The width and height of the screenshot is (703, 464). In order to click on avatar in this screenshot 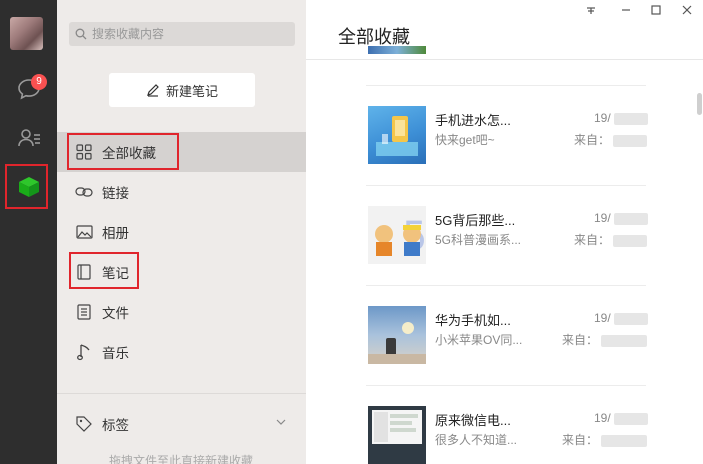, I will do `click(26, 33)`.